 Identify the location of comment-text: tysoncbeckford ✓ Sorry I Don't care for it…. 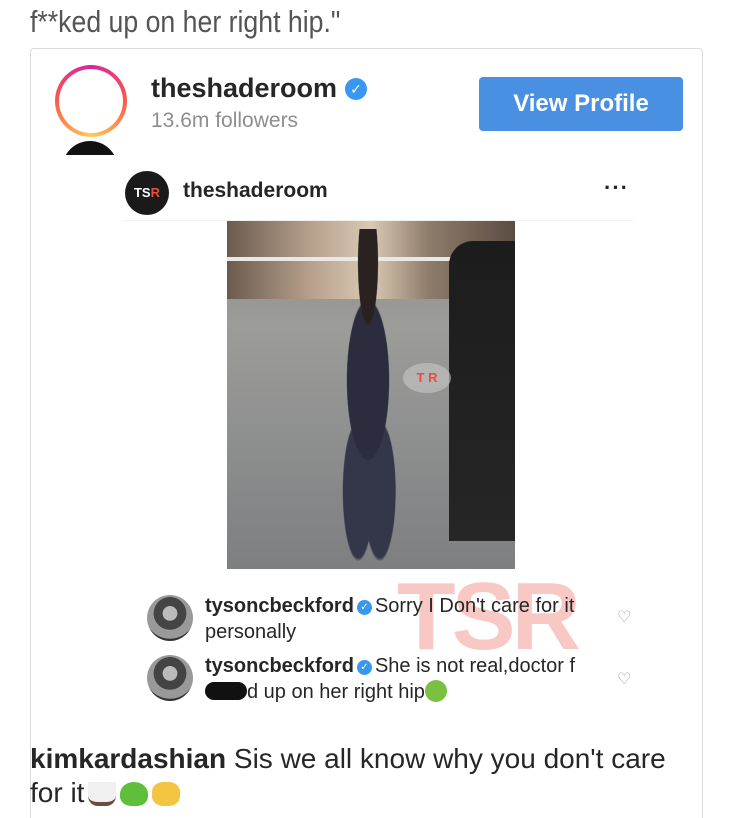
(405, 619).